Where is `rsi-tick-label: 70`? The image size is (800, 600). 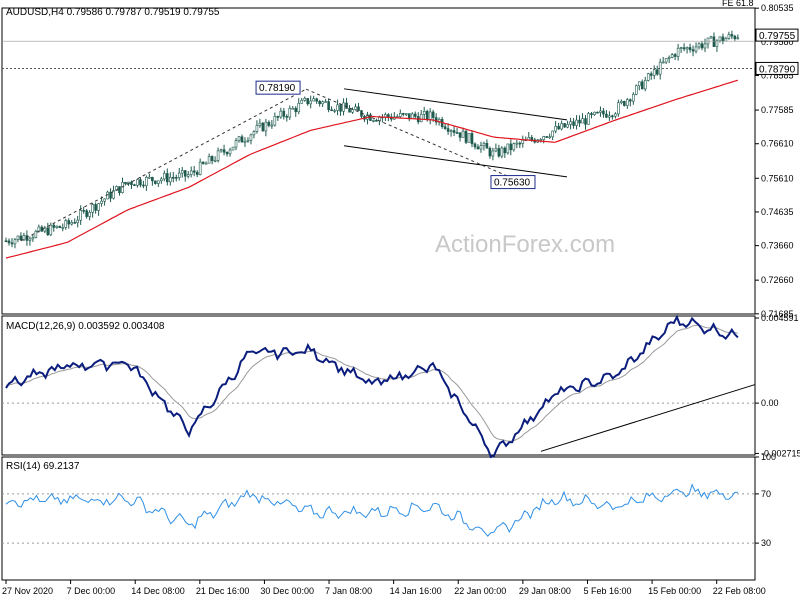
rsi-tick-label: 70 is located at coordinates (766, 494).